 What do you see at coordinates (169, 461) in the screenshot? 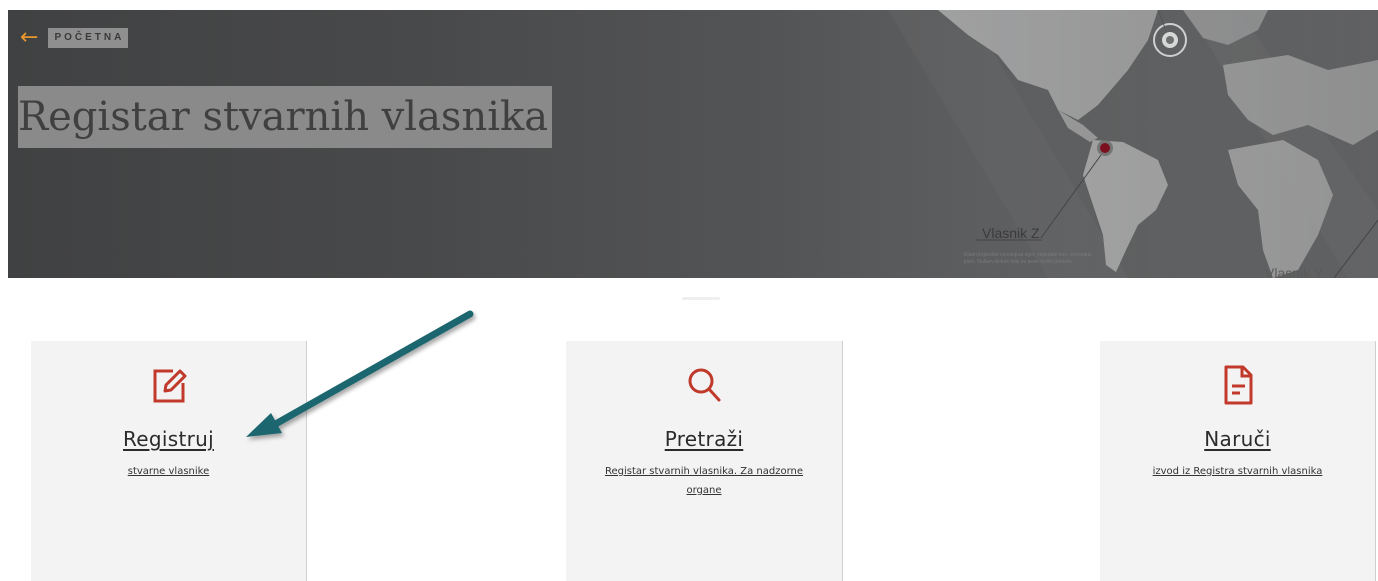
I see `card-registruj: Registruj stvarne vlasnike` at bounding box center [169, 461].